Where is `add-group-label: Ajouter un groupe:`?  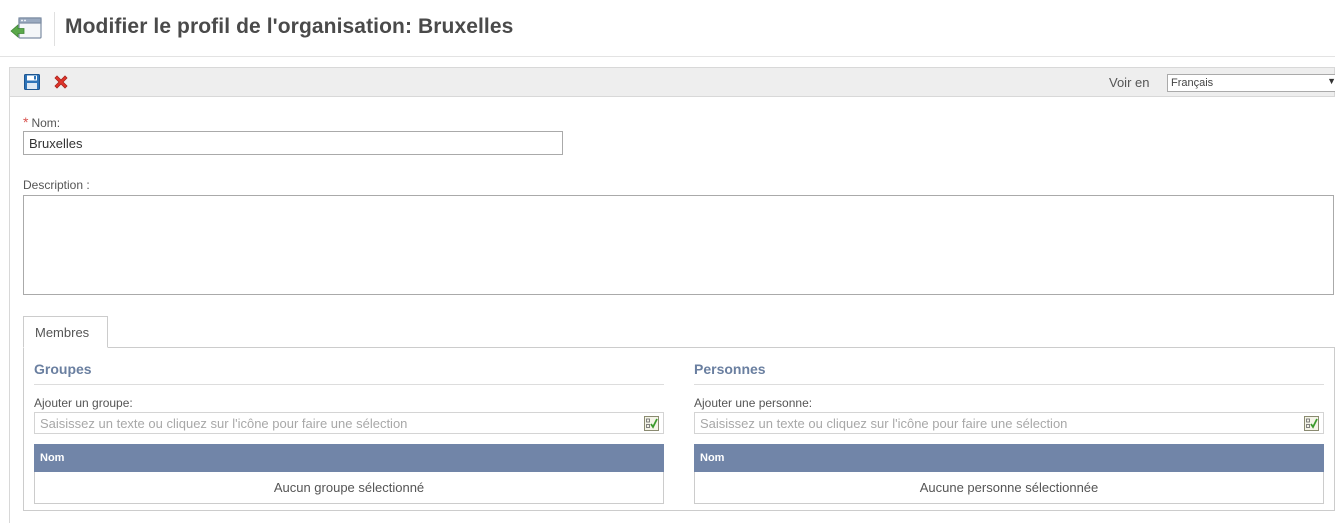
add-group-label: Ajouter un groupe: is located at coordinates (83, 403).